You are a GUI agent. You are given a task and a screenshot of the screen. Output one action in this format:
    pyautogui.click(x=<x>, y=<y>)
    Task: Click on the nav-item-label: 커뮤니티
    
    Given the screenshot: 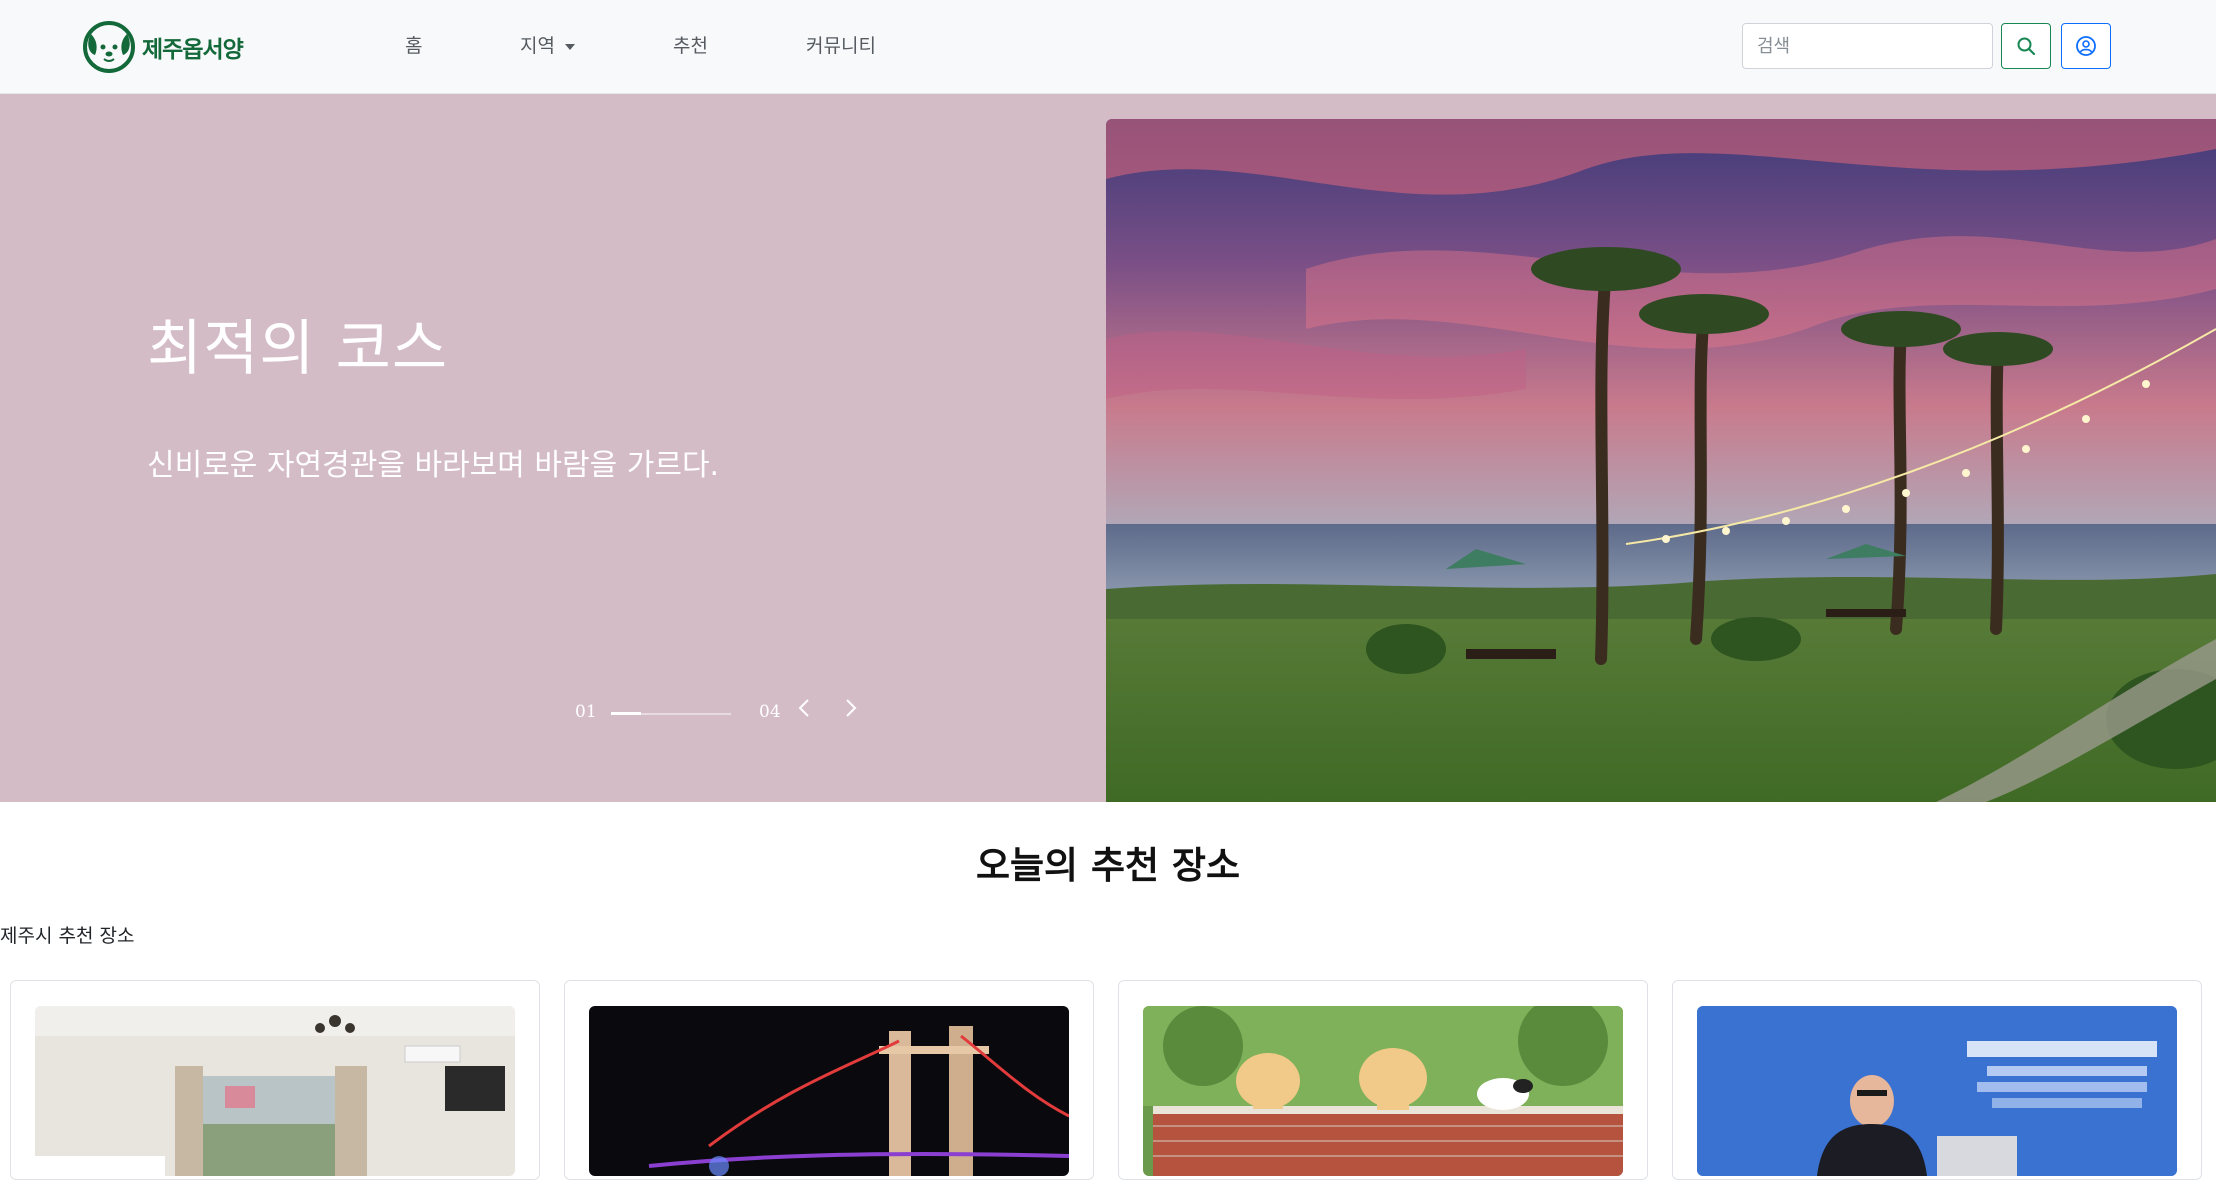 What is the action you would take?
    pyautogui.click(x=841, y=46)
    